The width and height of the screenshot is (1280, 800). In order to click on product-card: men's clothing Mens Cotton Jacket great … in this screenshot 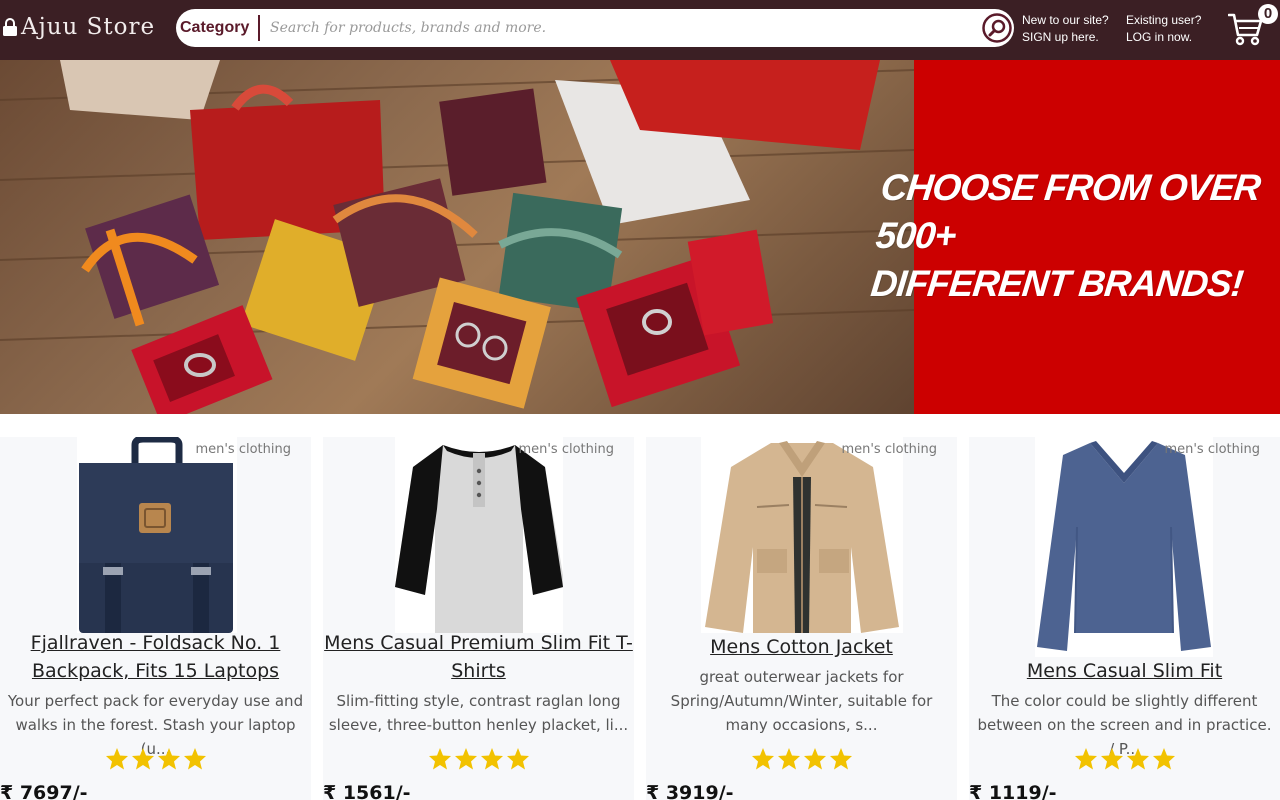, I will do `click(801, 618)`.